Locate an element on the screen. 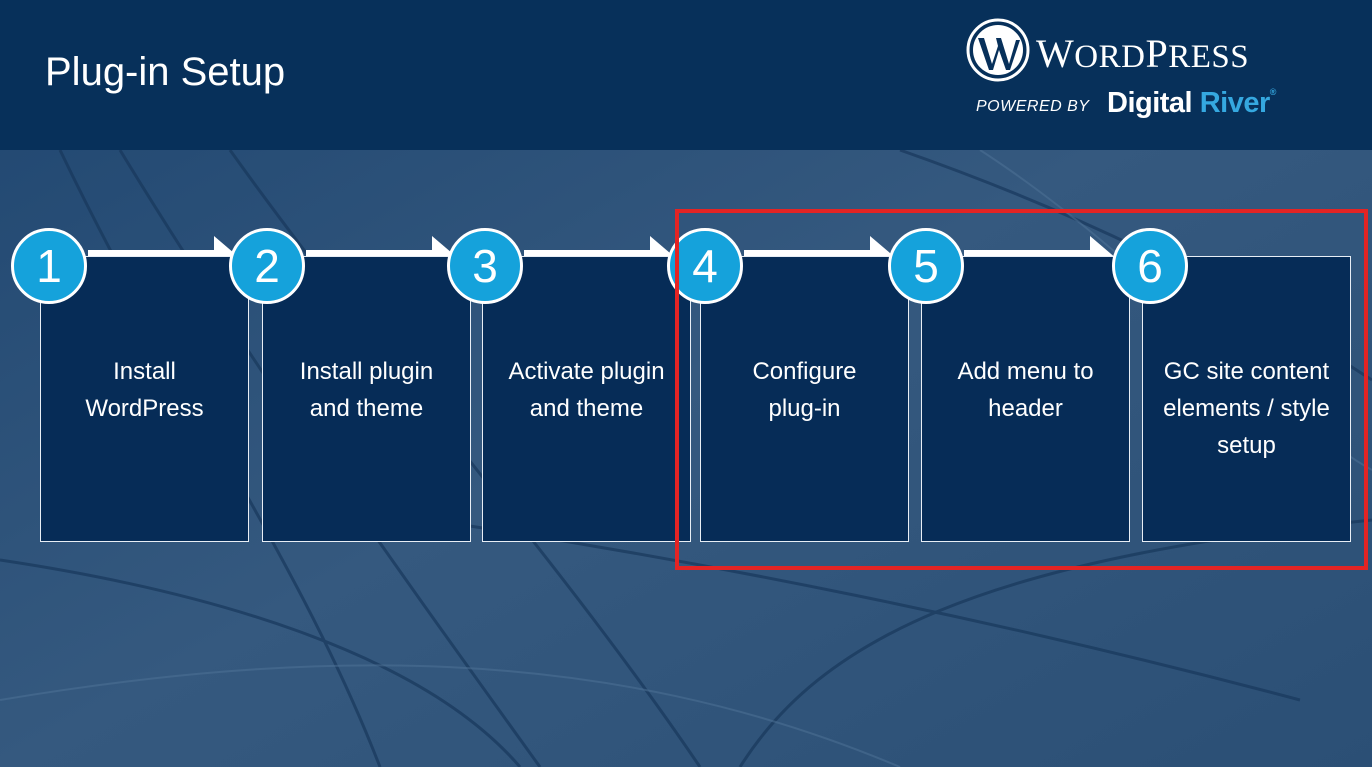  step-number-badge-3: 3 is located at coordinates (485, 266).